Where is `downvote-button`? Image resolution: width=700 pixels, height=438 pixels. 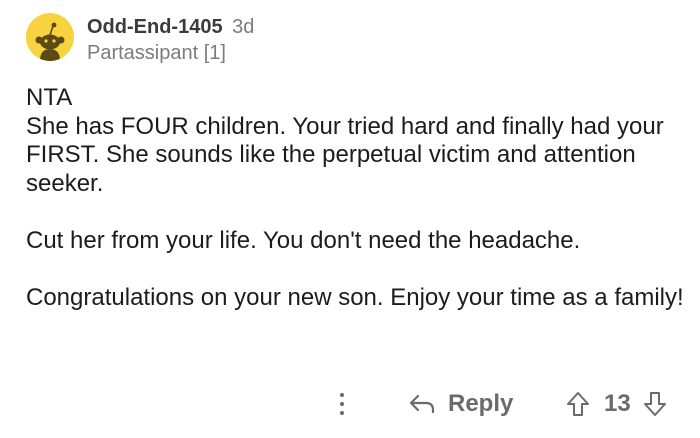
downvote-button is located at coordinates (655, 404).